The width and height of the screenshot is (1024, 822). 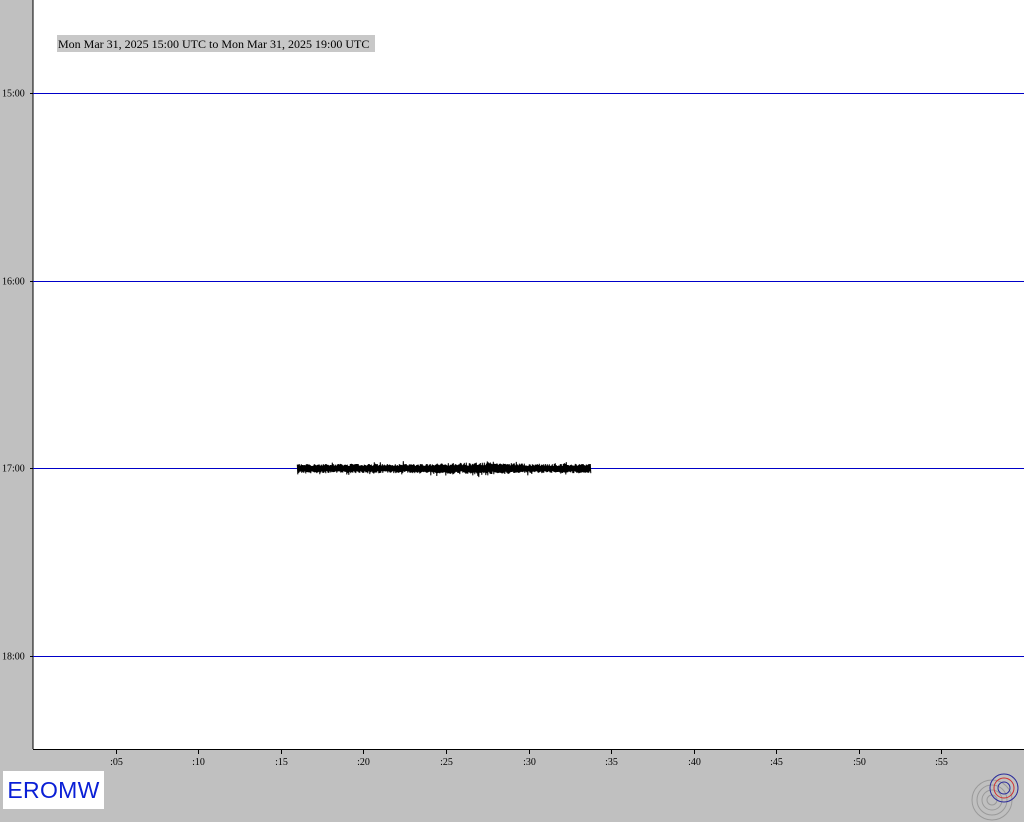 I want to click on seismograph-logo-icon, so click(x=995, y=797).